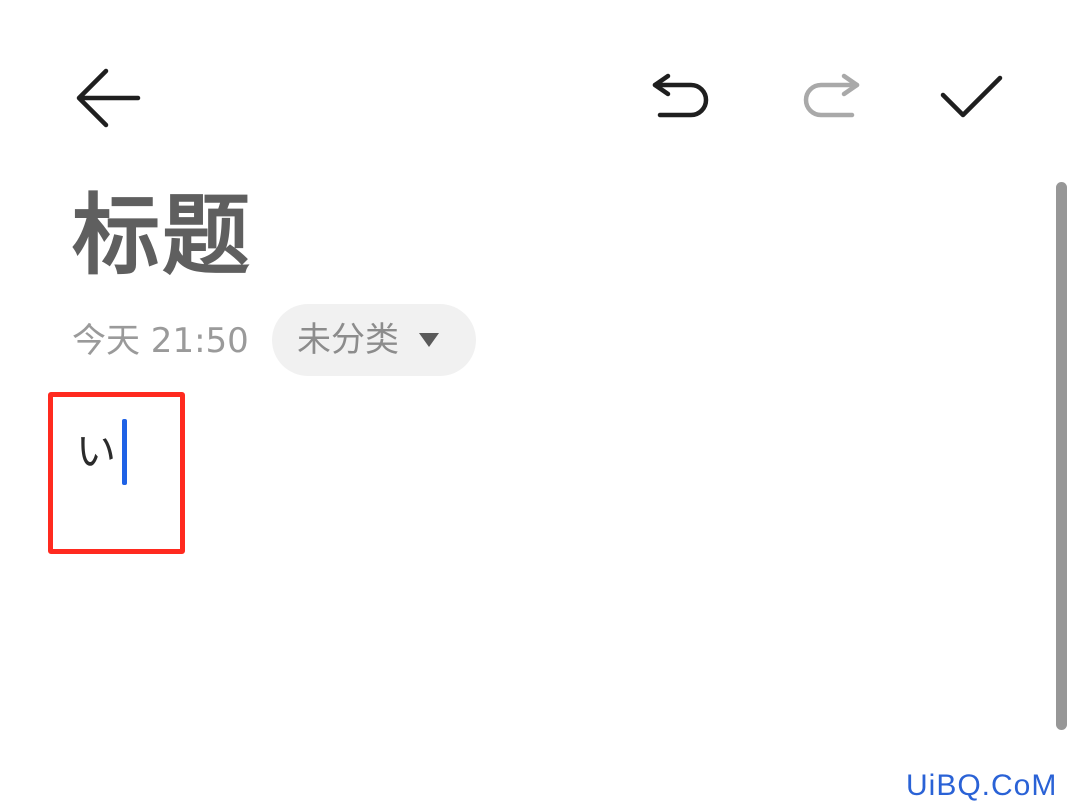  I want to click on redo-button, so click(828, 99).